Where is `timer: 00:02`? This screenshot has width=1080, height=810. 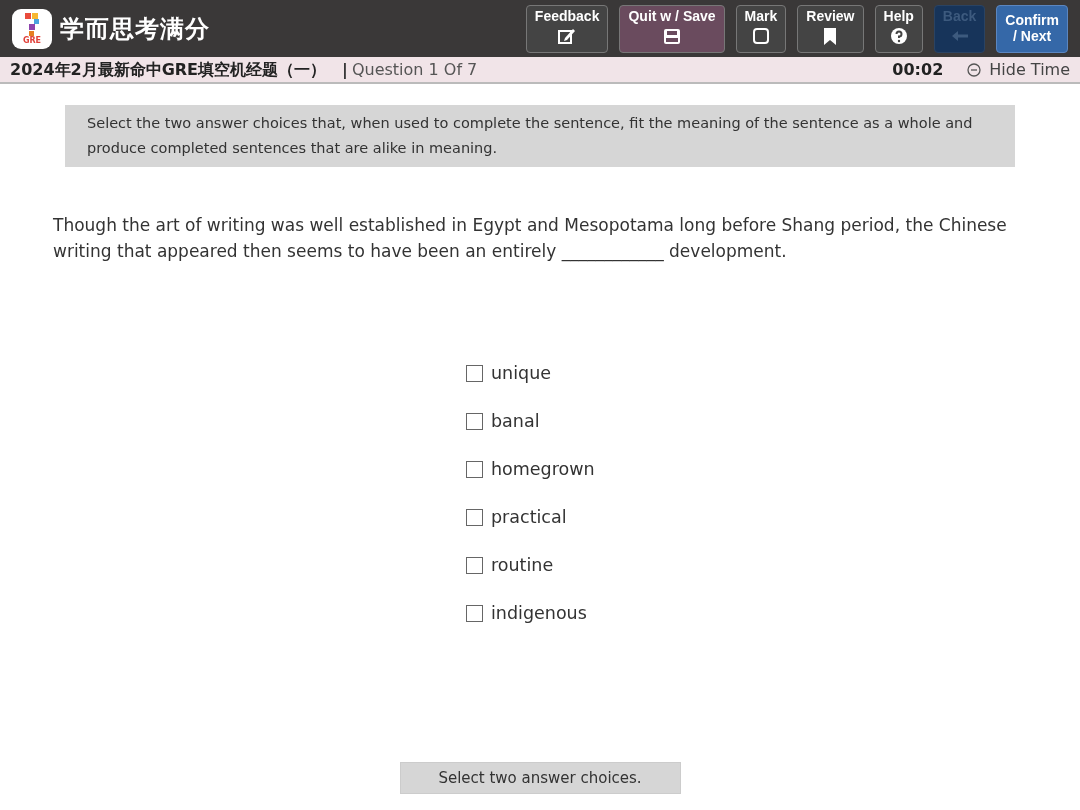
timer: 00:02 is located at coordinates (918, 69).